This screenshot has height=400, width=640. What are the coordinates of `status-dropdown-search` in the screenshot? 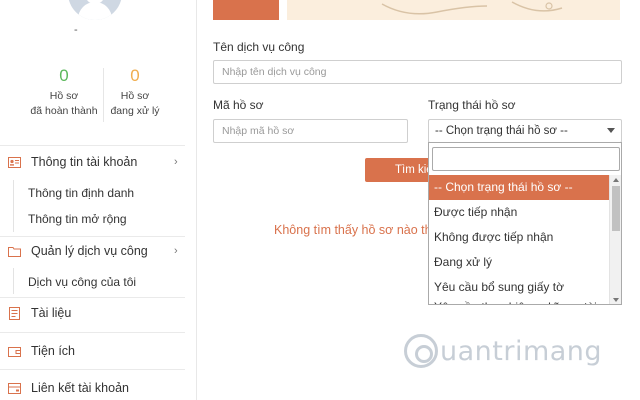 It's located at (526, 159).